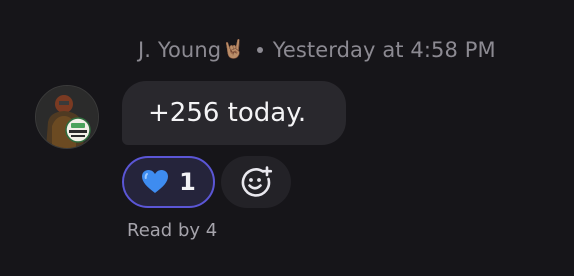  I want to click on add-reaction-button, so click(256, 182).